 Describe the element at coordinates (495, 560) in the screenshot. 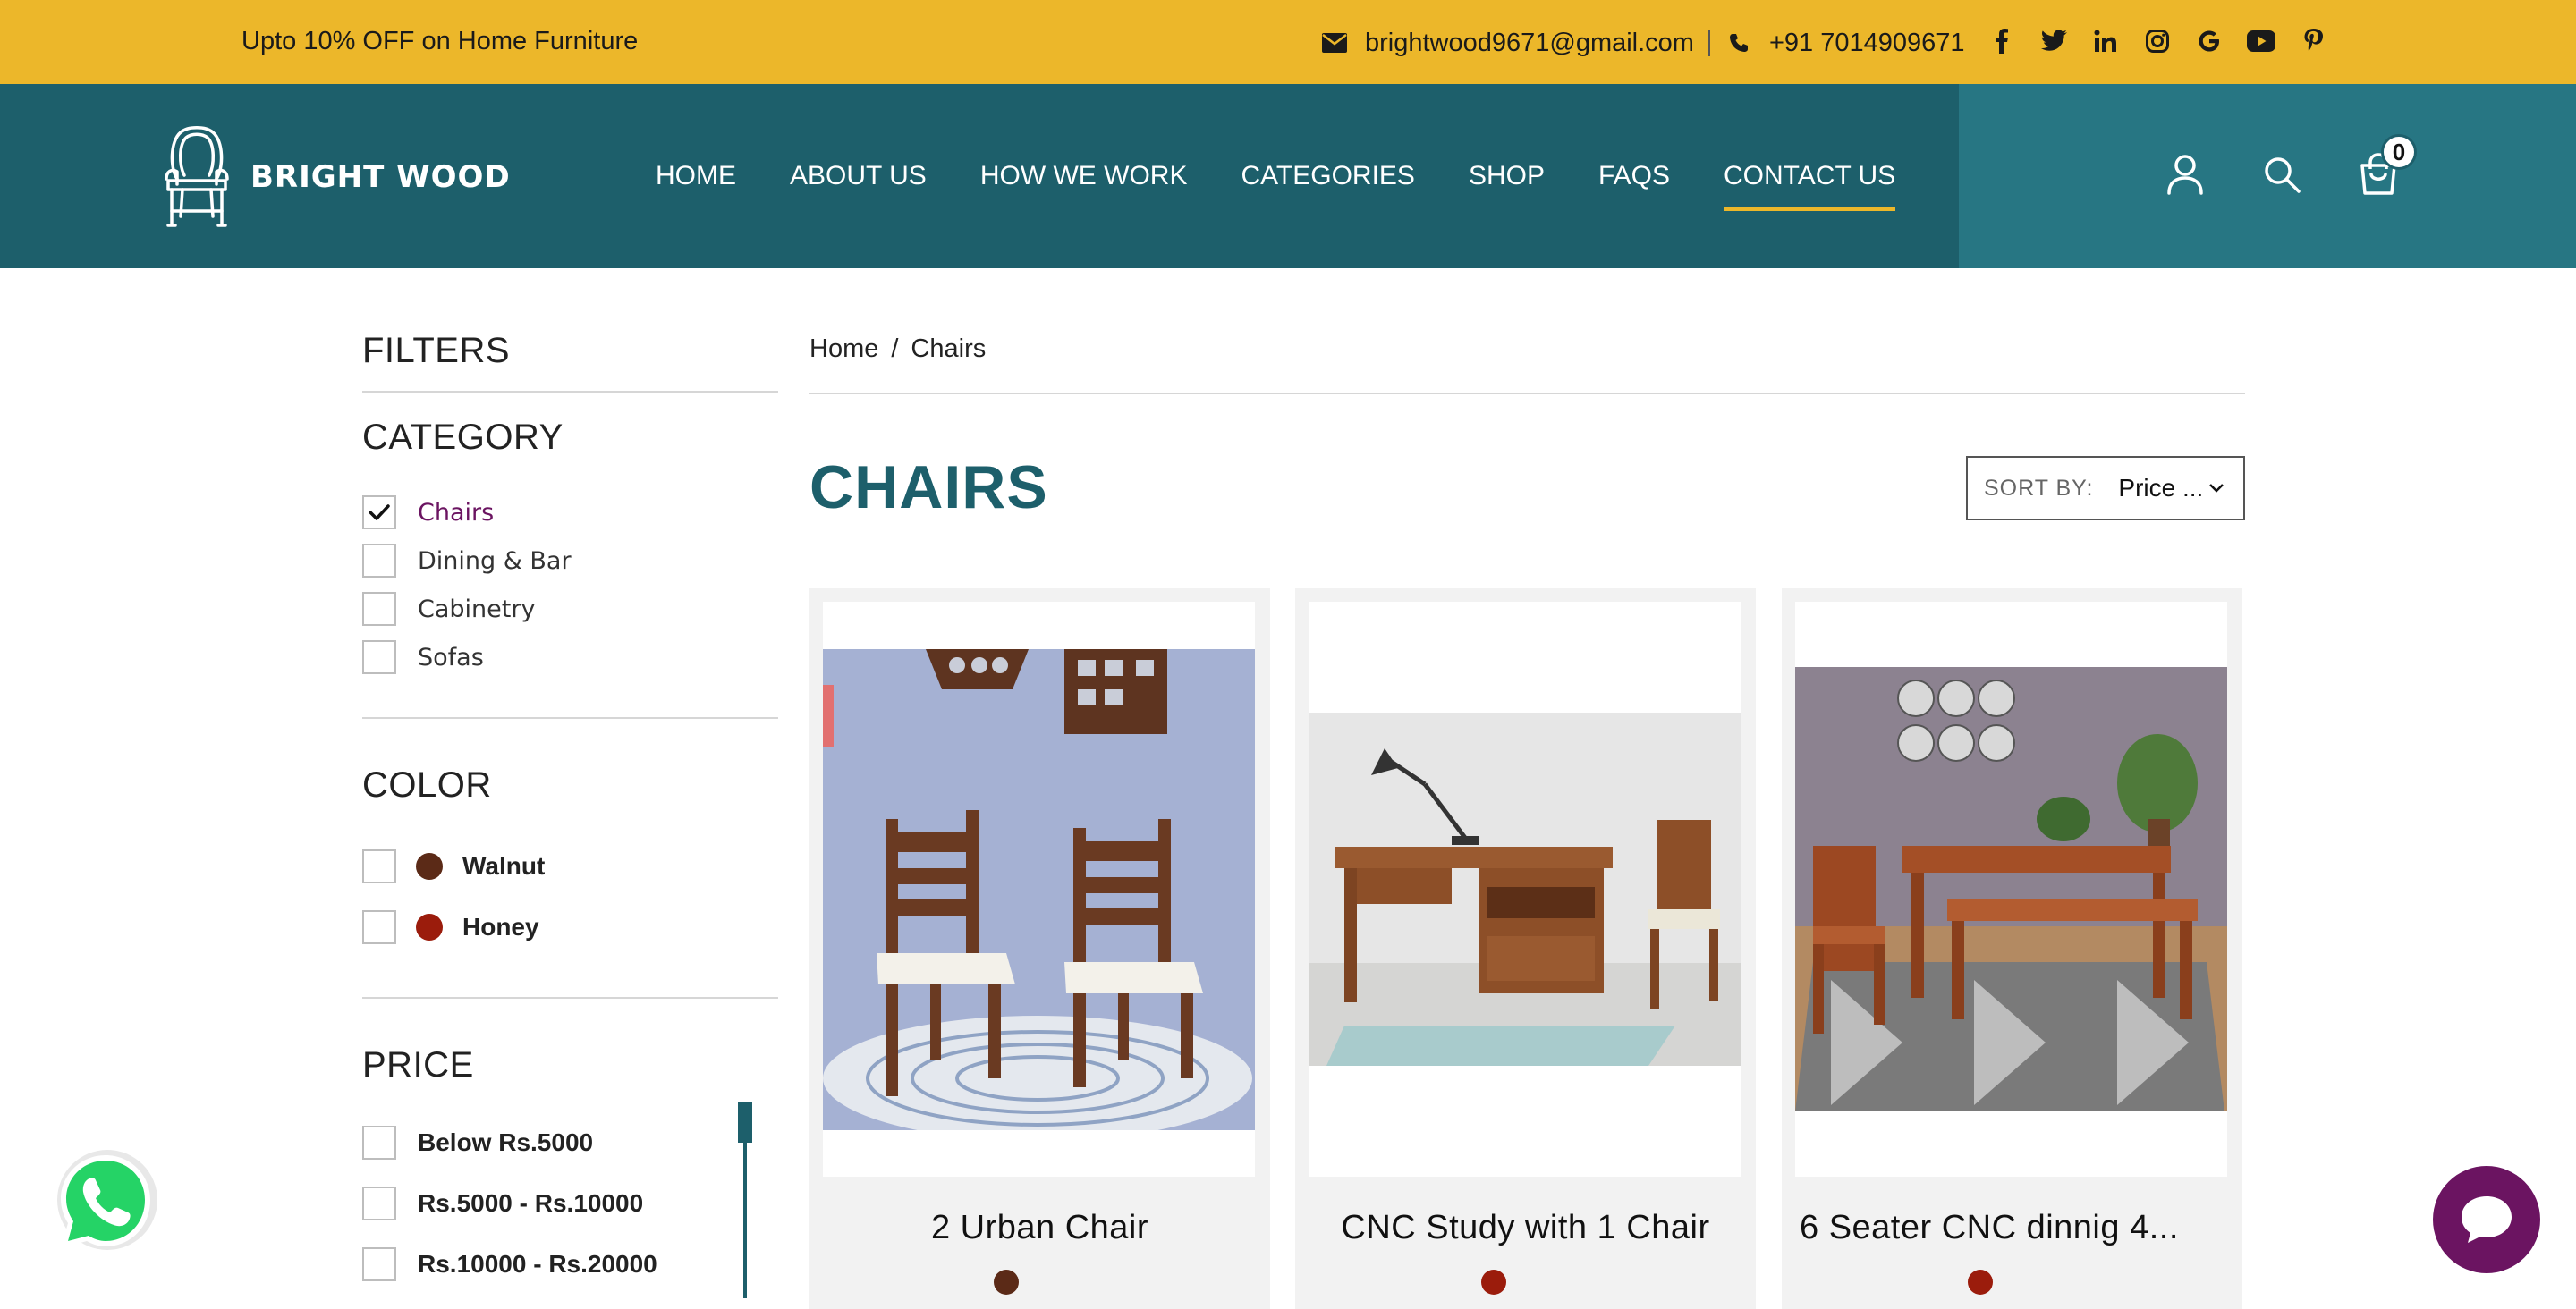

I see `category-label: Dining & Bar` at that location.